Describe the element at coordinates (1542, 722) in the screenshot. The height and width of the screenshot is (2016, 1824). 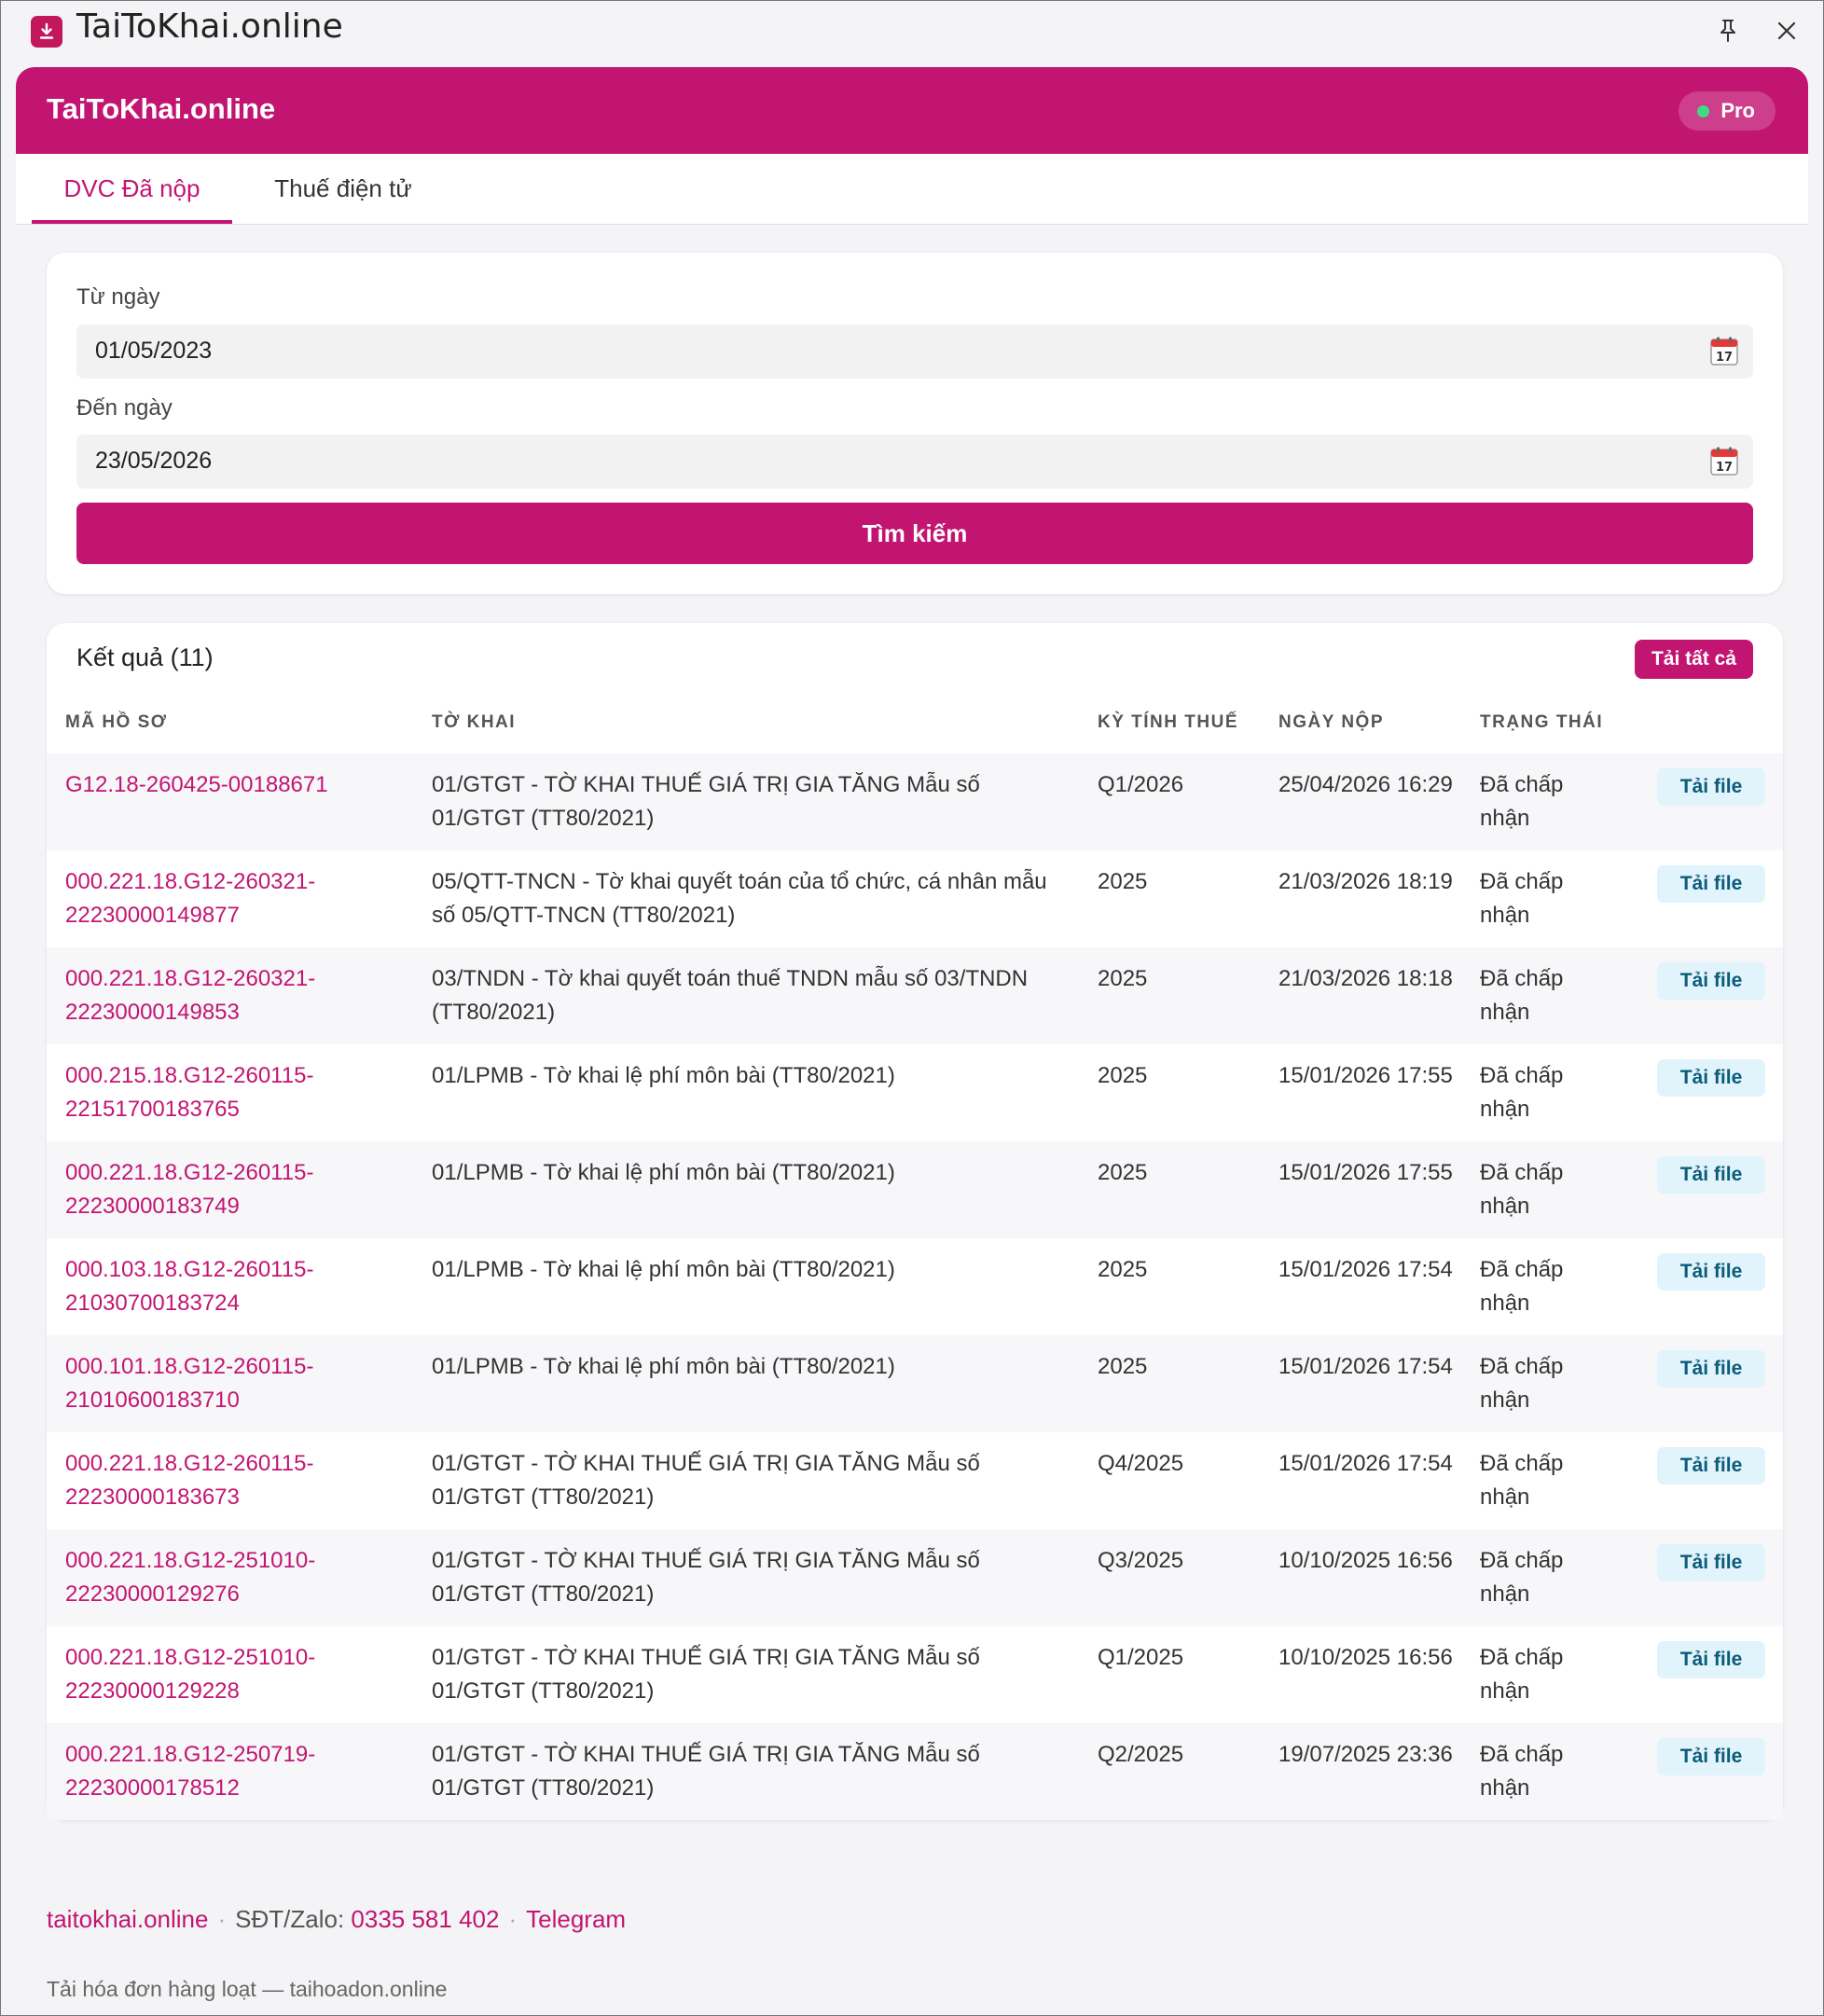
I see `column-header-status: TRẠNG THÁI` at that location.